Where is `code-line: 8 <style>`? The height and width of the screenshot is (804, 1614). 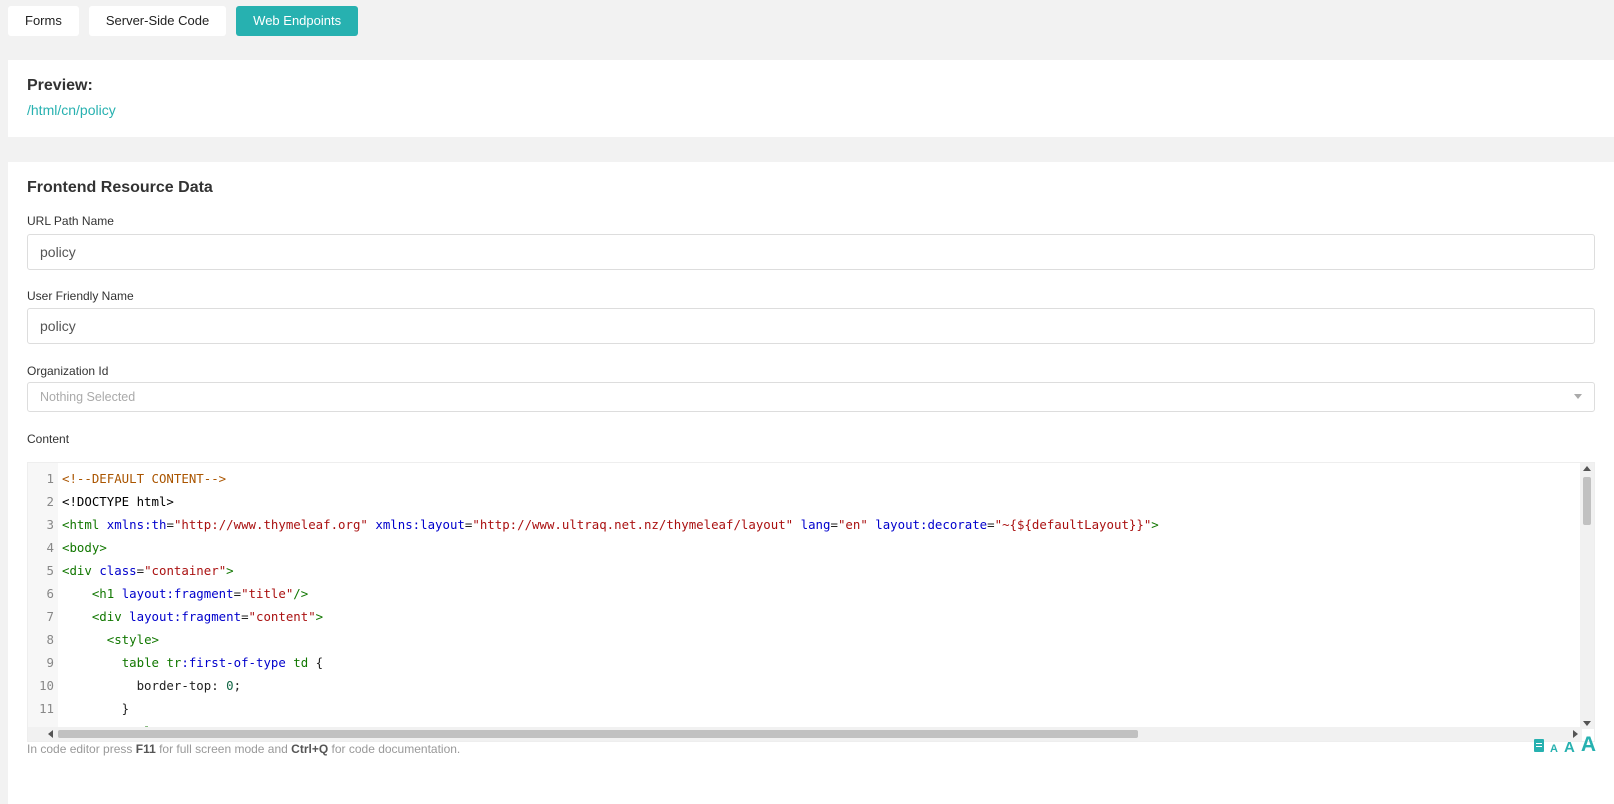 code-line: 8 <style> is located at coordinates (793, 639).